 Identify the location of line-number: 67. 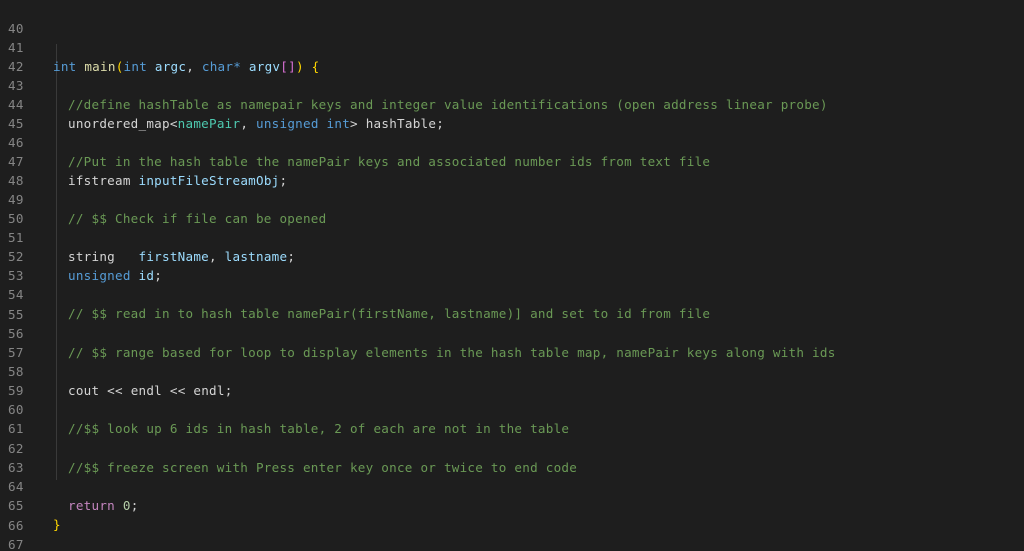
(16, 544).